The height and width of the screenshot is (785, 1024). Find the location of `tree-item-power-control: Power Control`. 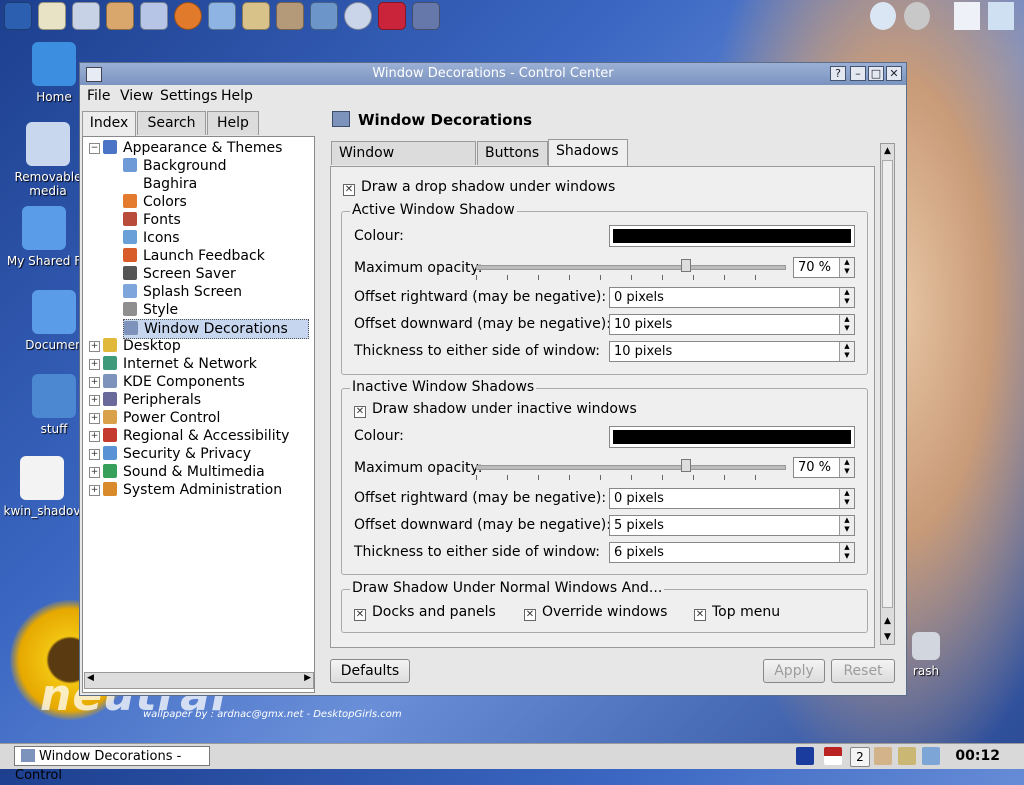

tree-item-power-control: Power Control is located at coordinates (161, 418).